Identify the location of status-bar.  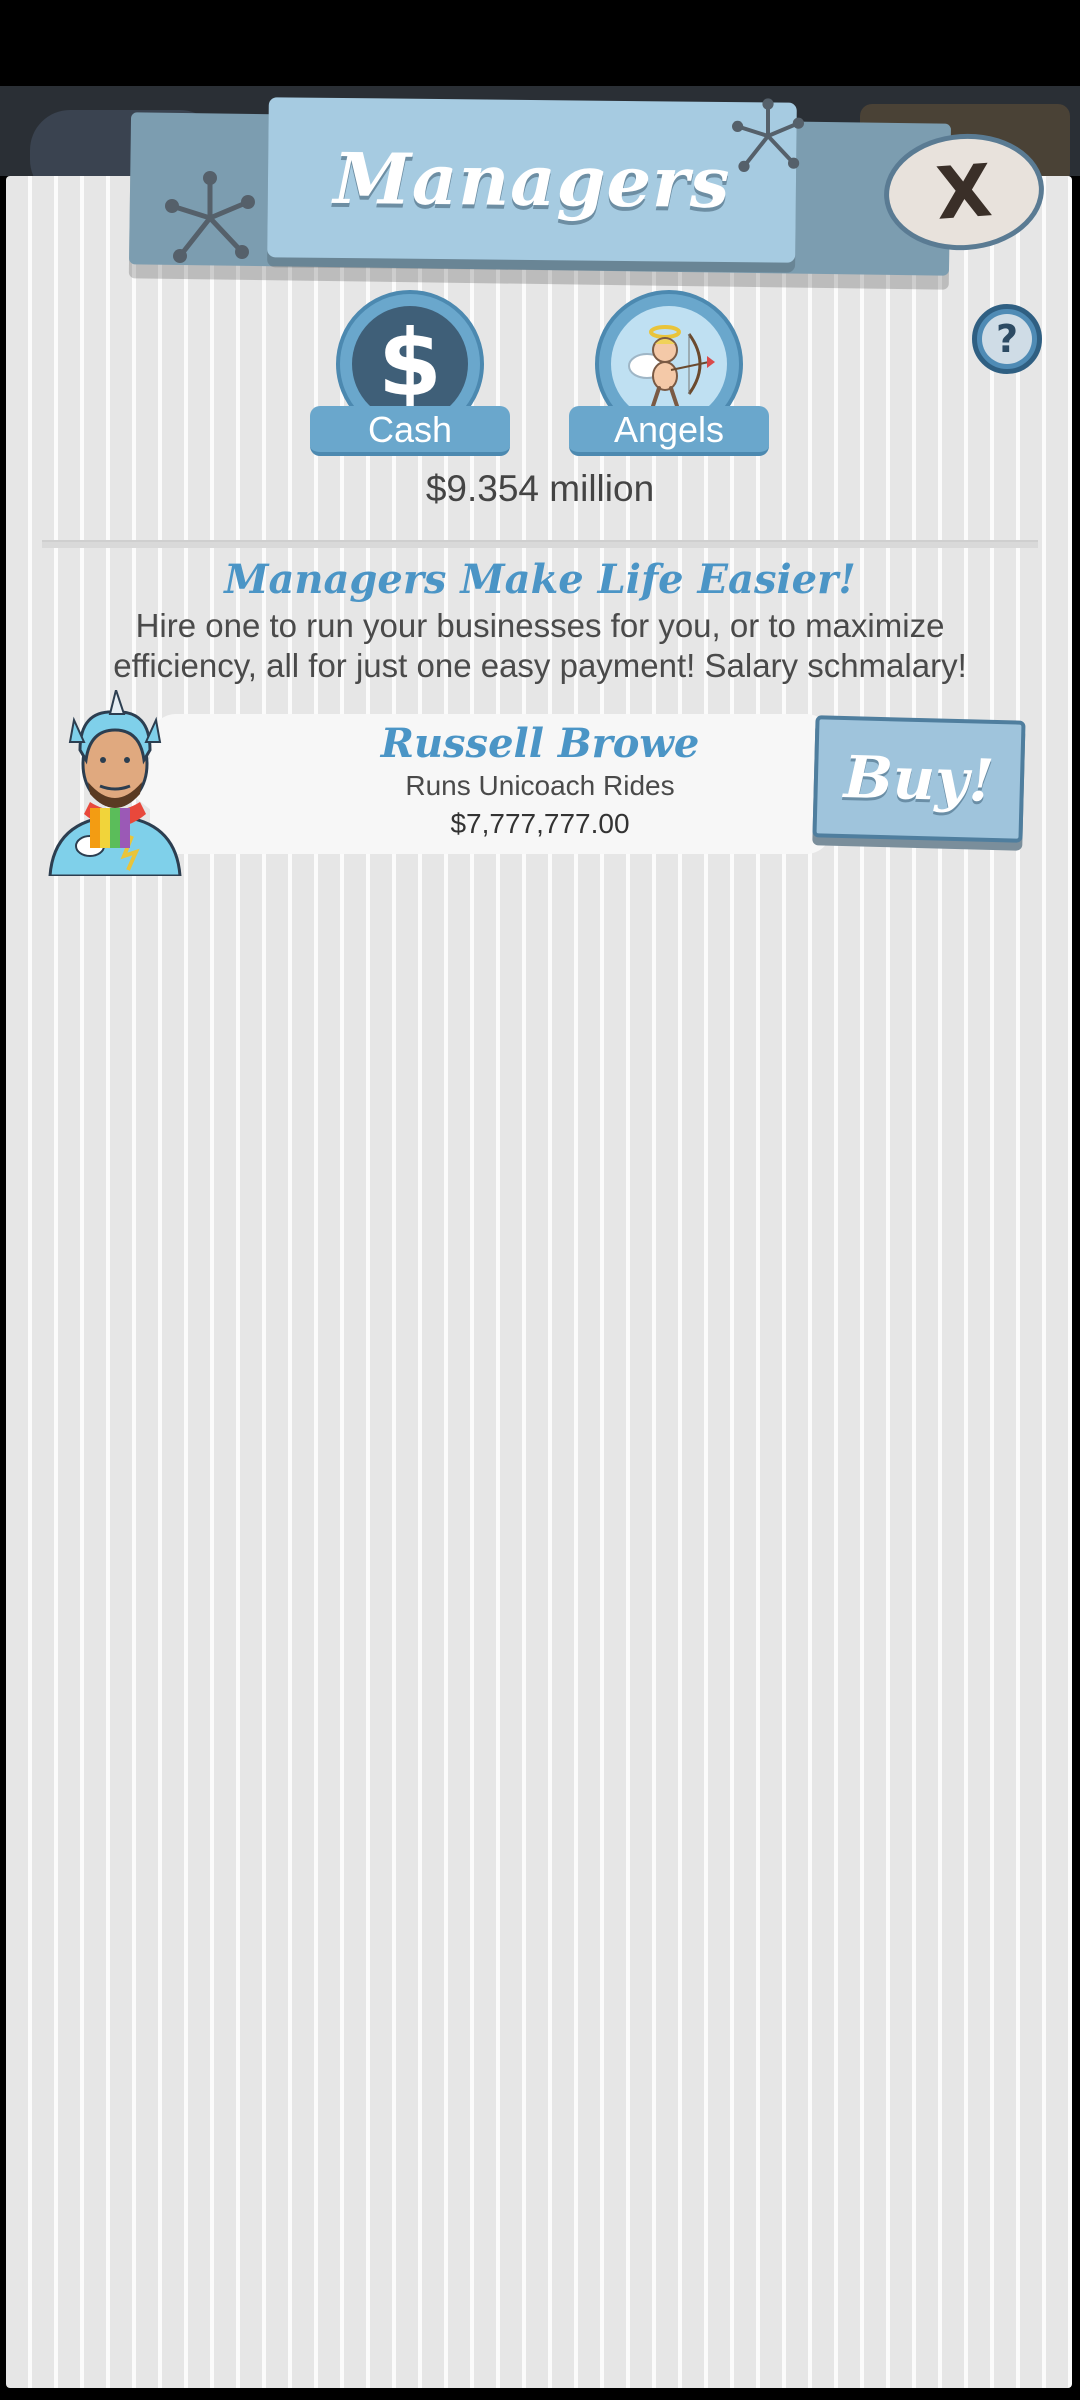
(540, 43).